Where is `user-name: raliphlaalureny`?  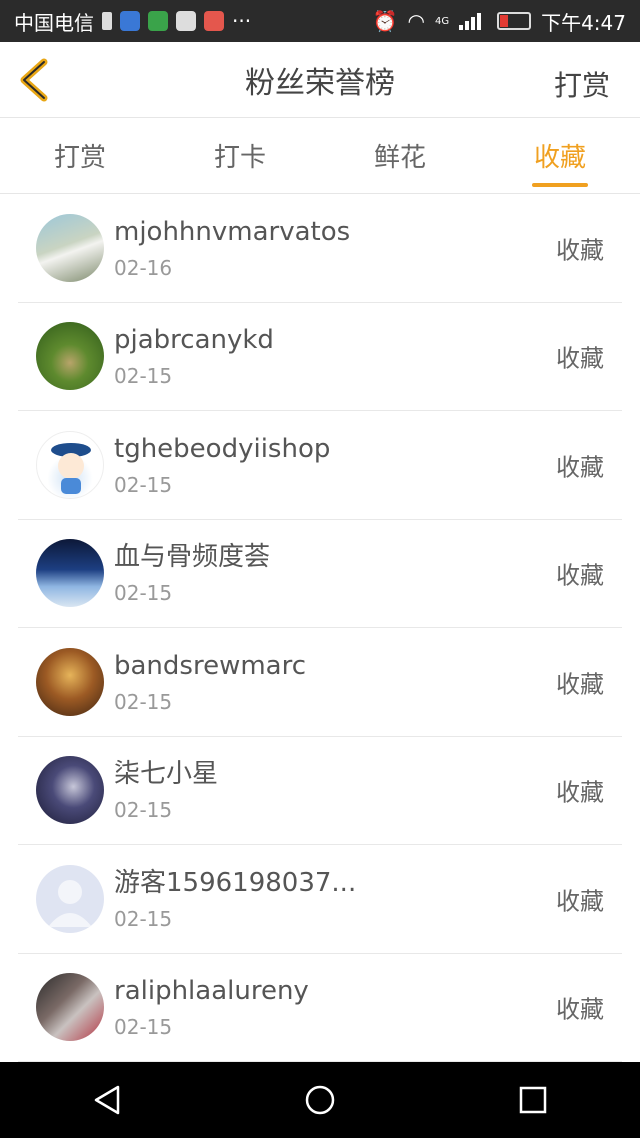
user-name: raliphlaalureny is located at coordinates (211, 991).